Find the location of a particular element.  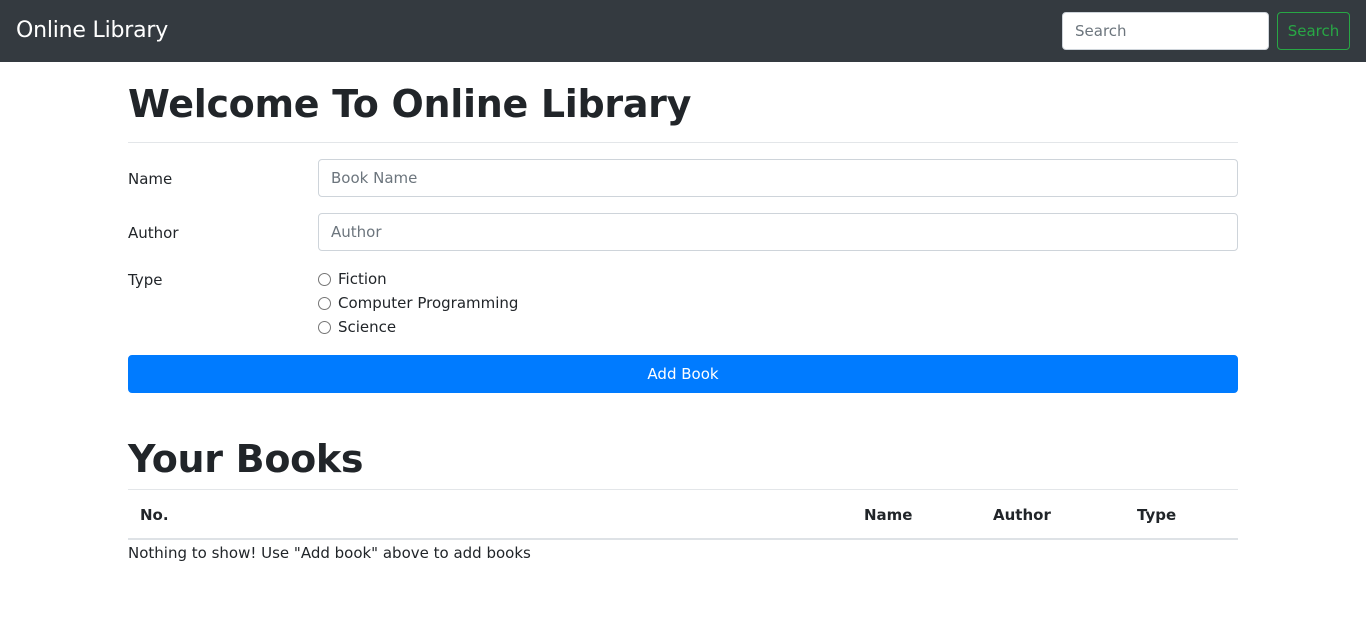

type-option-computer-programming: Computer Programming is located at coordinates (418, 303).